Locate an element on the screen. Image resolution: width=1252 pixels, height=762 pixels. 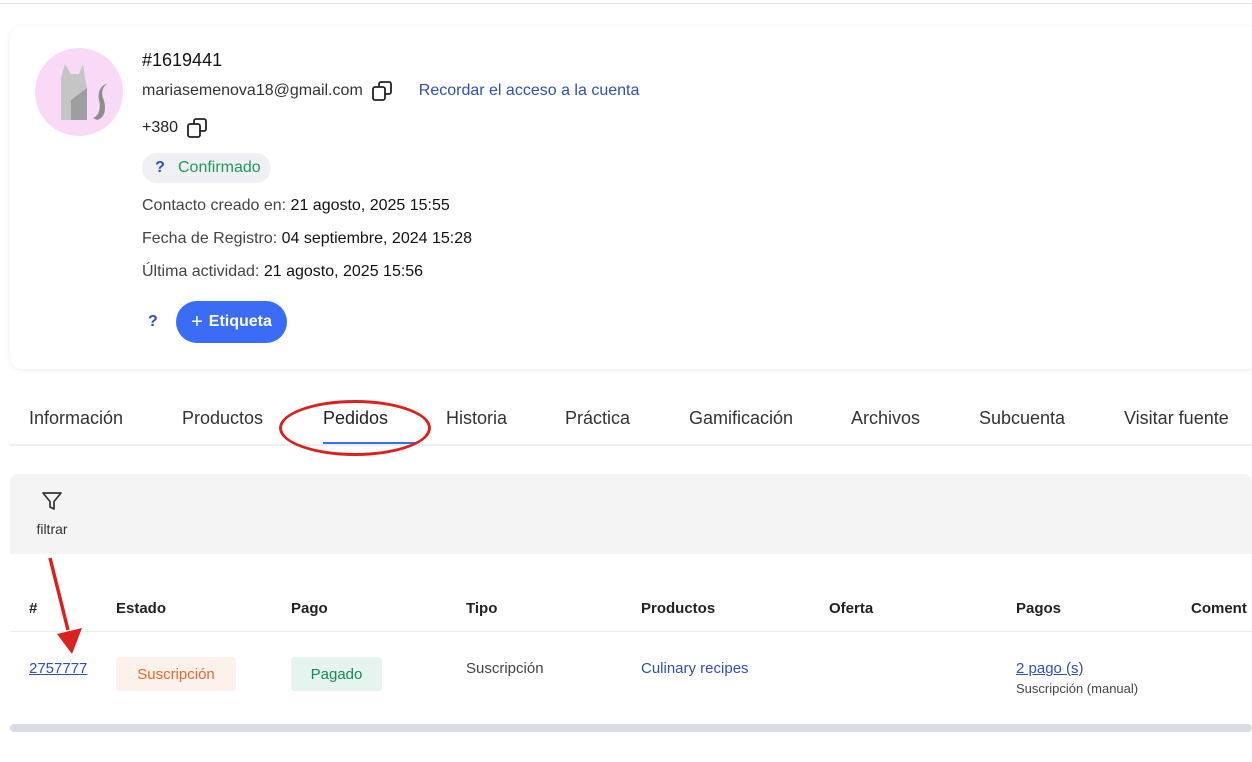
column-header-tipo: Tipo is located at coordinates (481, 608).